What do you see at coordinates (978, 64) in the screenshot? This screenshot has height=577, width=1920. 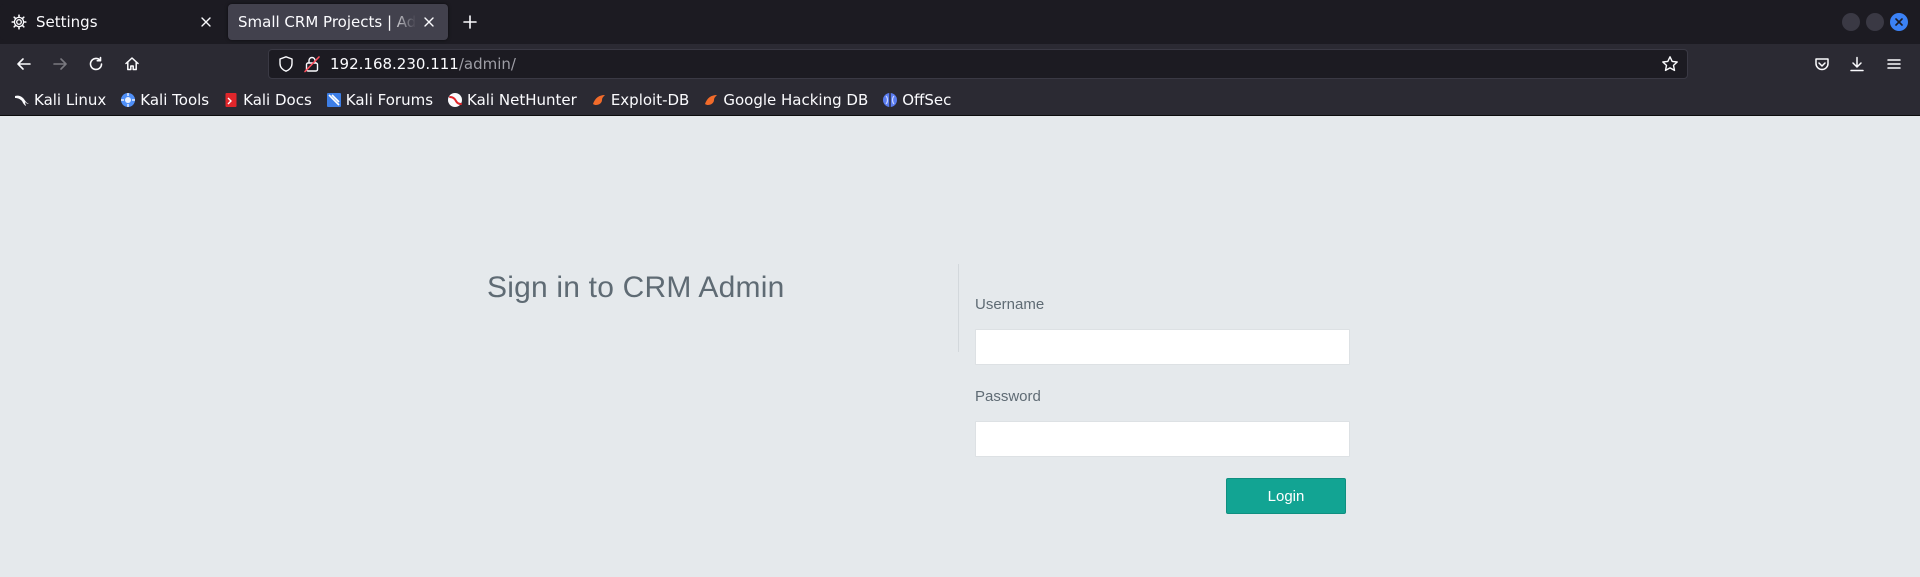 I see `address-bar: 192.168.230.111/admin/` at bounding box center [978, 64].